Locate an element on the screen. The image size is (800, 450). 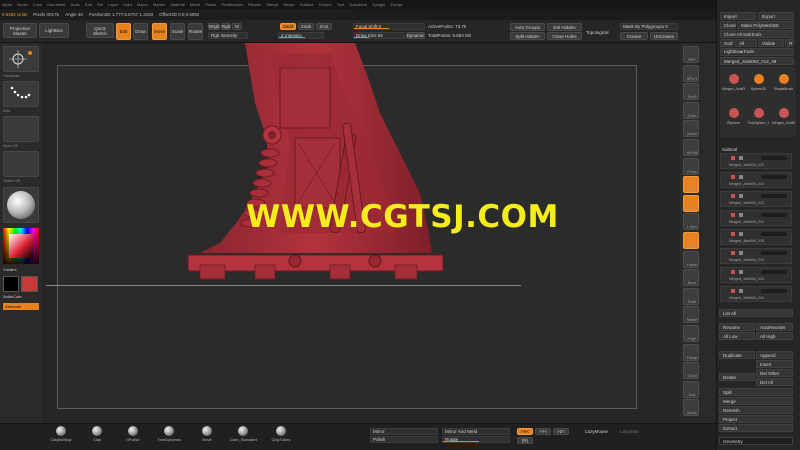
menu-item-zplugin: Zplugin is located at coordinates (378, 4).